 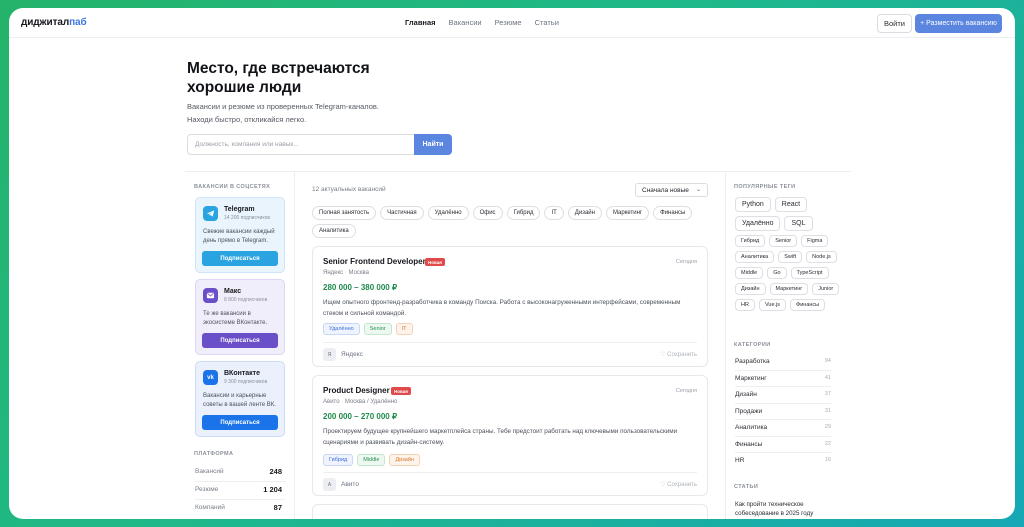 I want to click on subscribe-telegram-button: Подписаться, so click(x=240, y=258).